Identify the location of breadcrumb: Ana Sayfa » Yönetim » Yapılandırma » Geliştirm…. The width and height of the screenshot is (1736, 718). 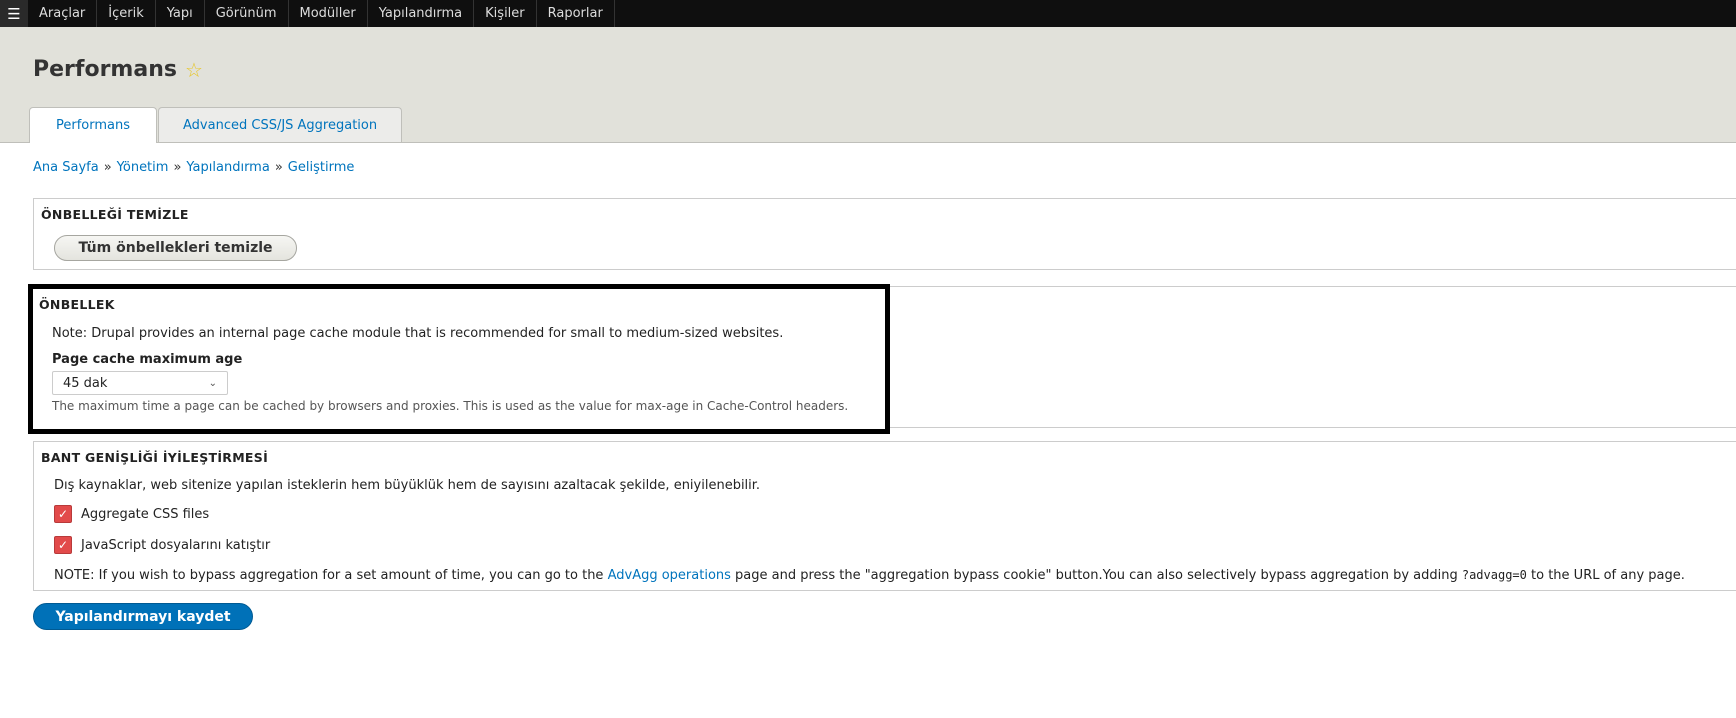
(193, 167).